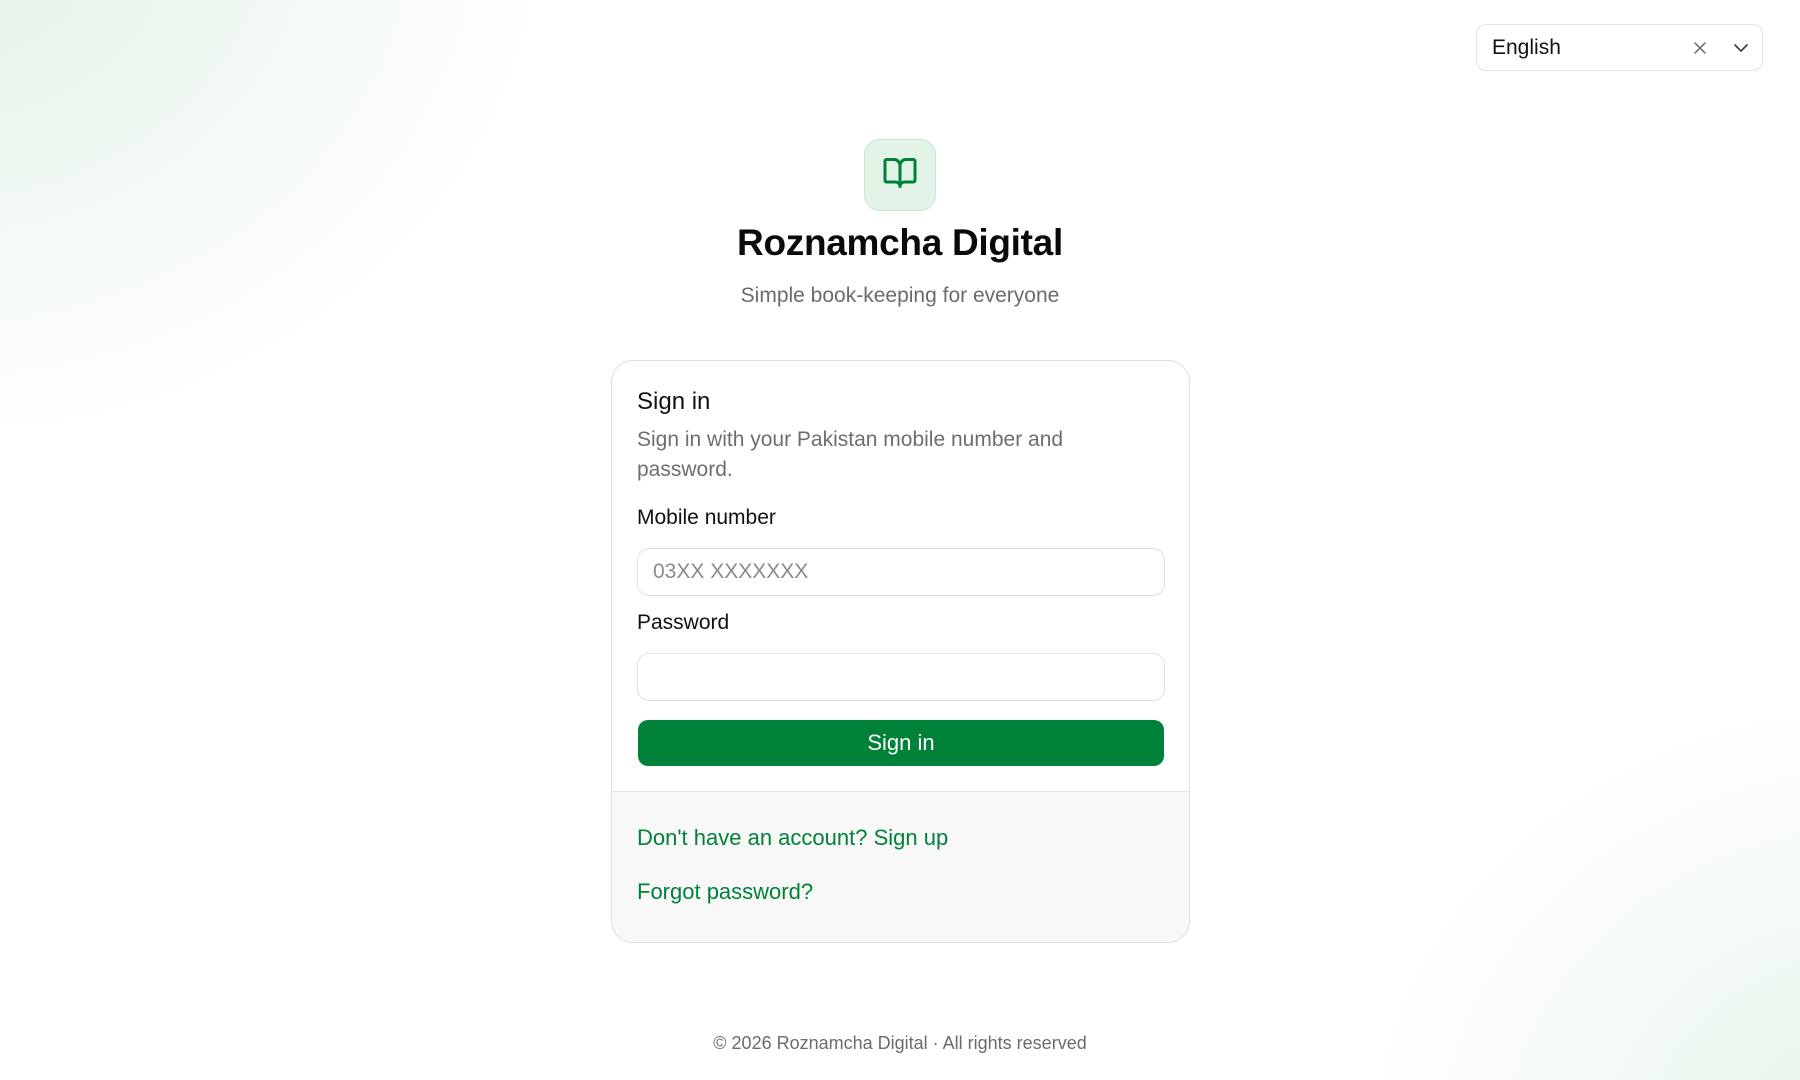 This screenshot has width=1800, height=1080. I want to click on app-subtitle: Simple book-keeping for everyone, so click(900, 295).